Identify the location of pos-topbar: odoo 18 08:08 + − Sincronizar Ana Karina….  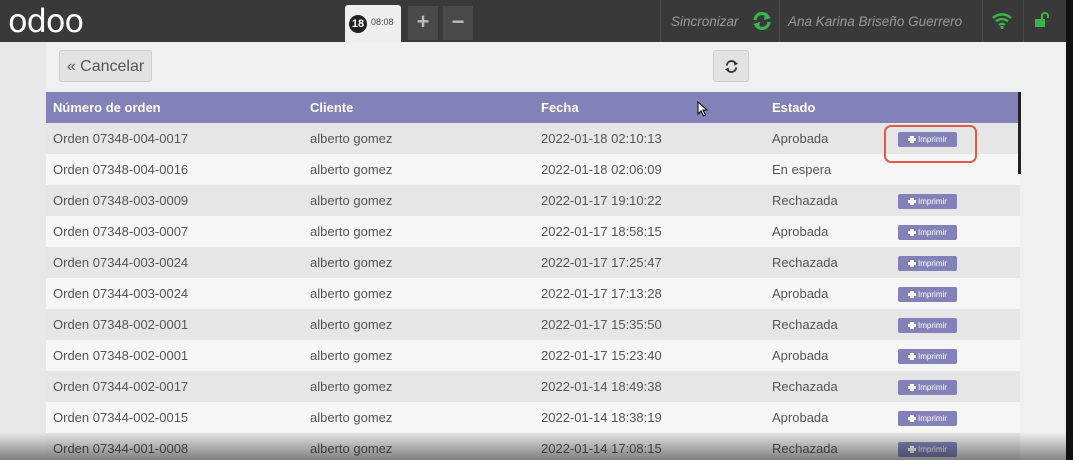
(536, 21).